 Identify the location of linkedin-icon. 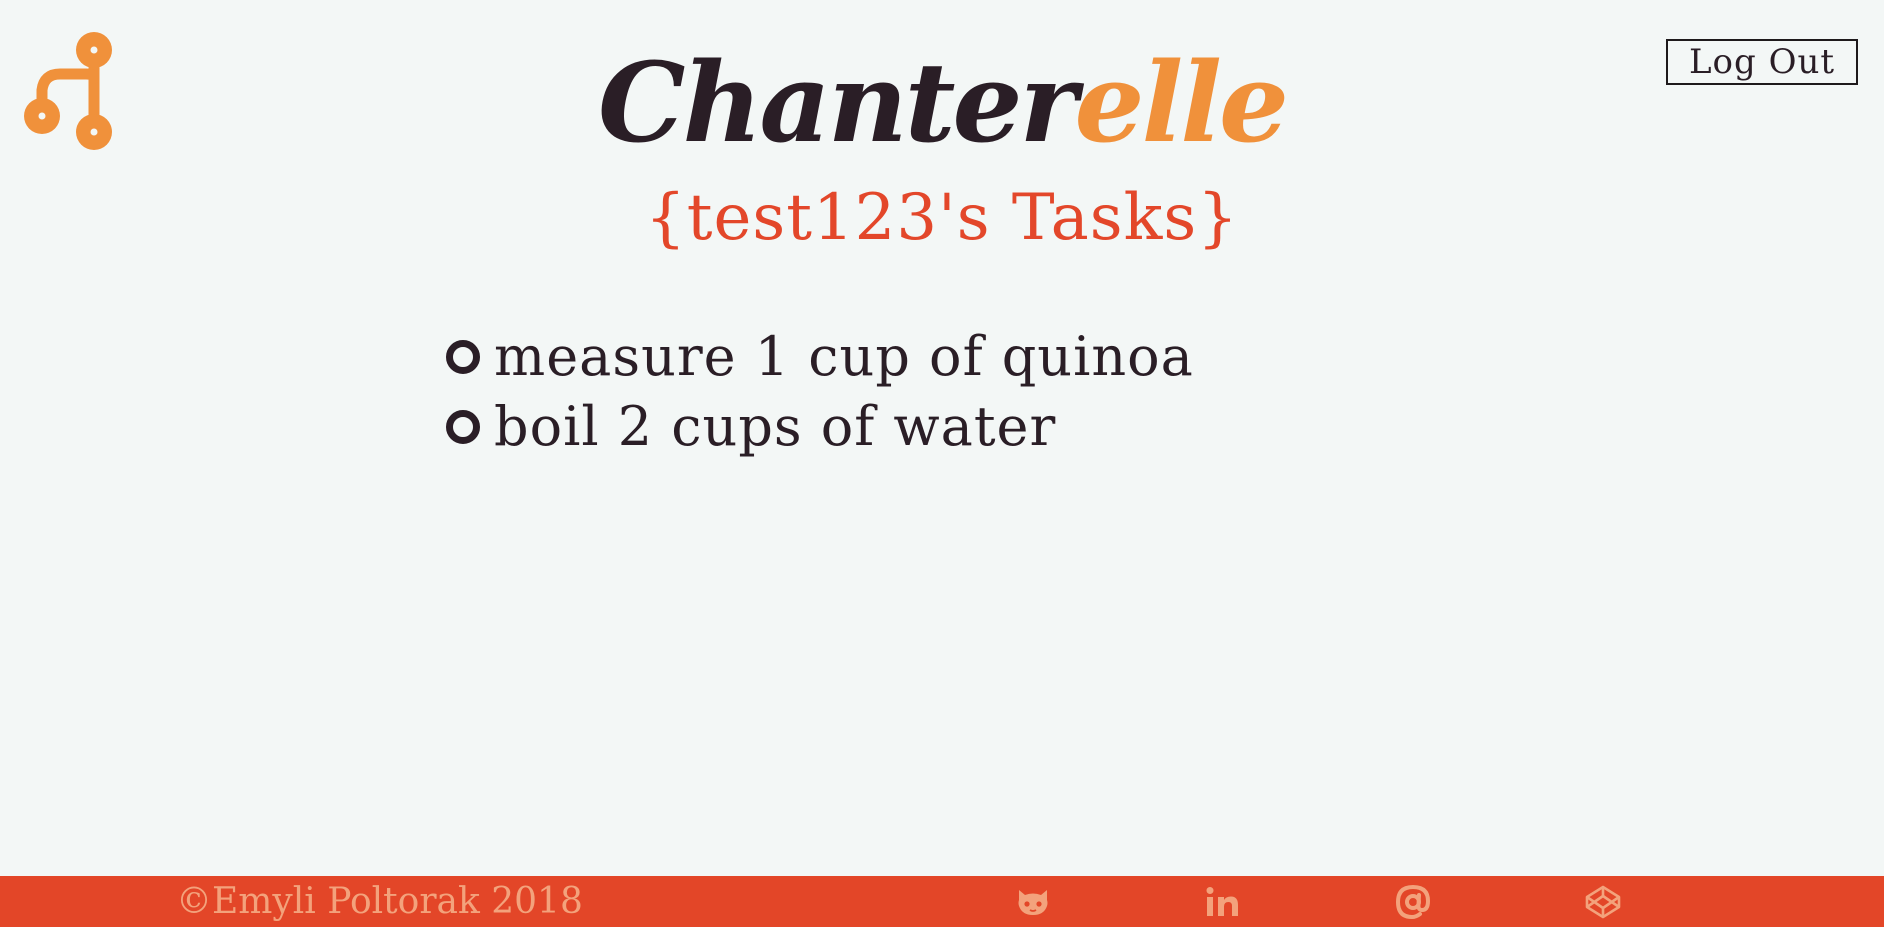
(1223, 902).